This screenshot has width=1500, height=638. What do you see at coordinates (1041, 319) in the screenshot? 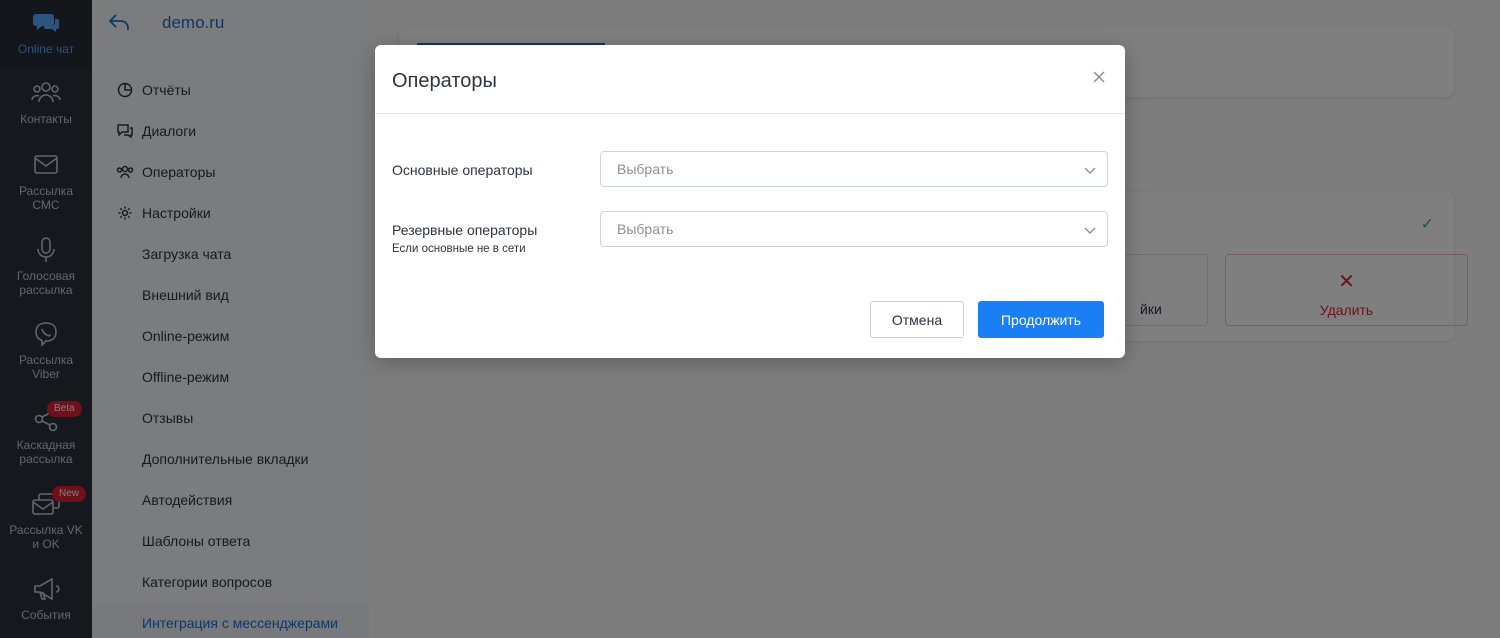
I see `continue-button: Продолжить` at bounding box center [1041, 319].